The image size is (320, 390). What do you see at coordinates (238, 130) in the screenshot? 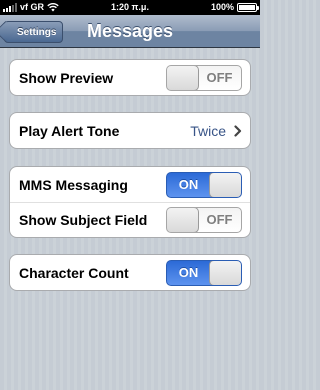
I see `chevron-right-icon` at bounding box center [238, 130].